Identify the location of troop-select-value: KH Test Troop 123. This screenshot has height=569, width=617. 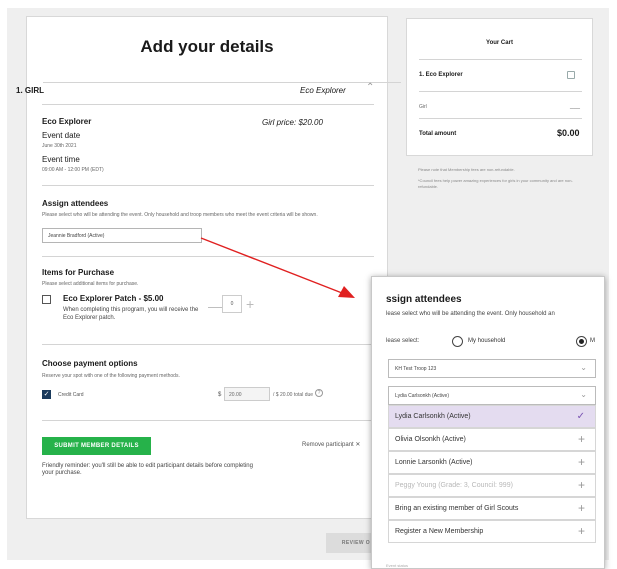
(416, 369).